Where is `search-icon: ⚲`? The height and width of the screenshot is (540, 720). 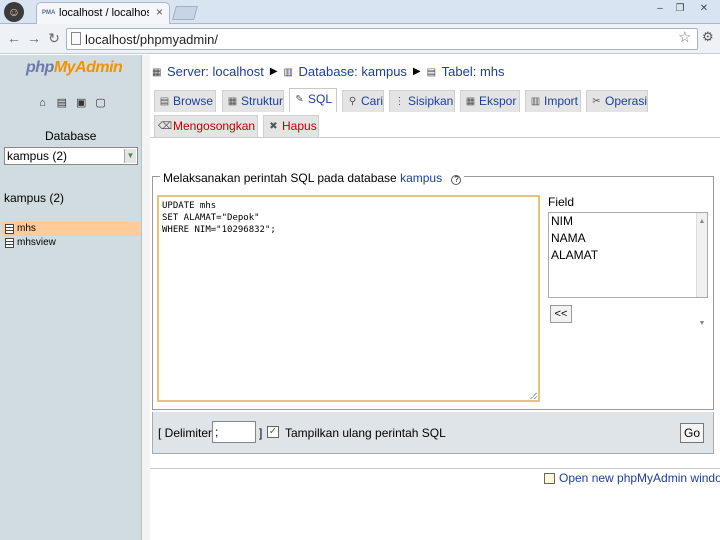 search-icon: ⚲ is located at coordinates (352, 101).